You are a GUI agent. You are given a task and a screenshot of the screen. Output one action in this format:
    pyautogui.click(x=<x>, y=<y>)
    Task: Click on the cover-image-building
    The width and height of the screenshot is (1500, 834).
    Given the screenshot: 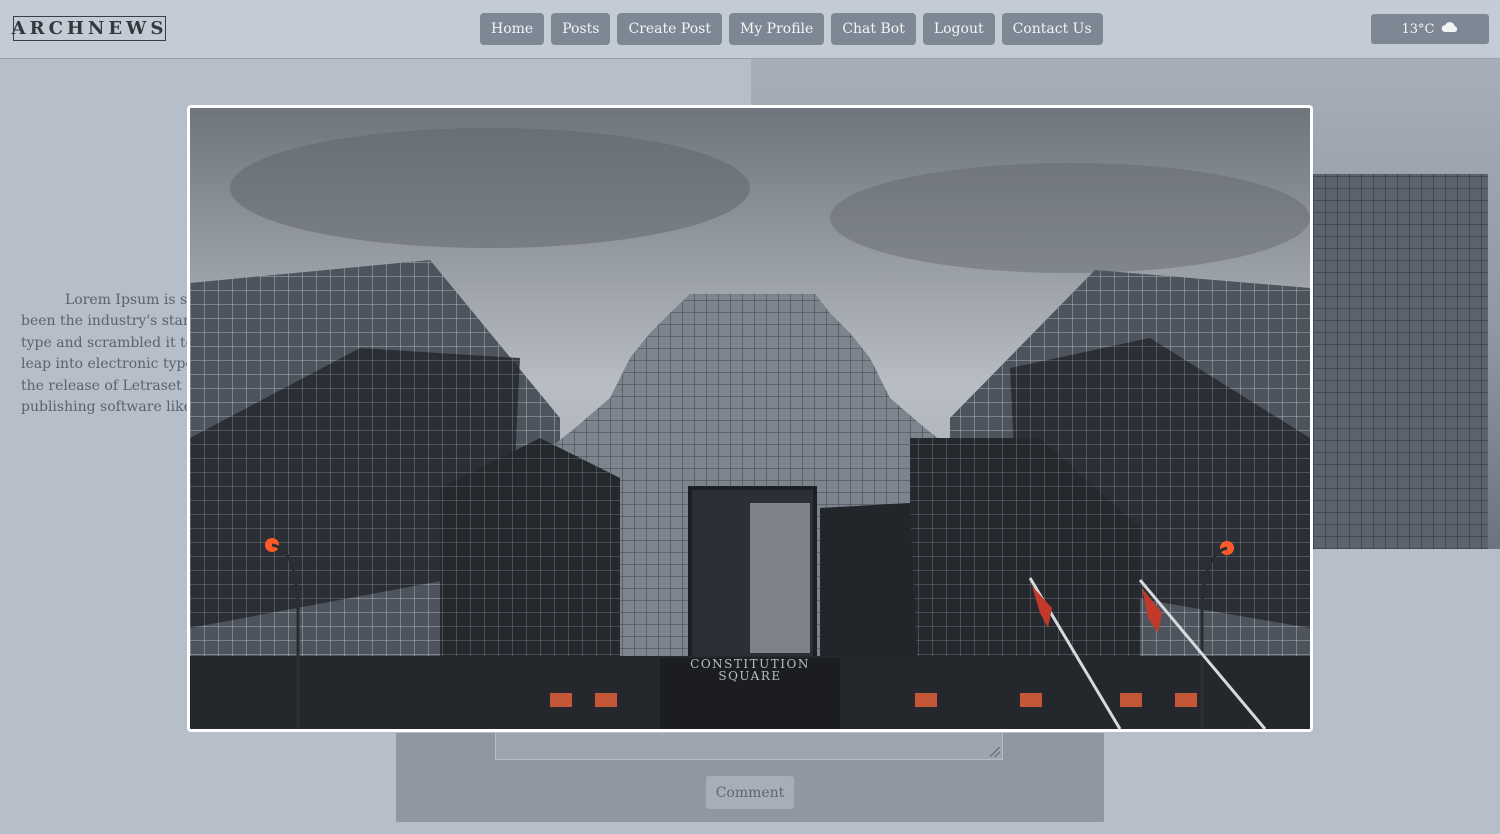 What is the action you would take?
    pyautogui.click(x=1400, y=361)
    